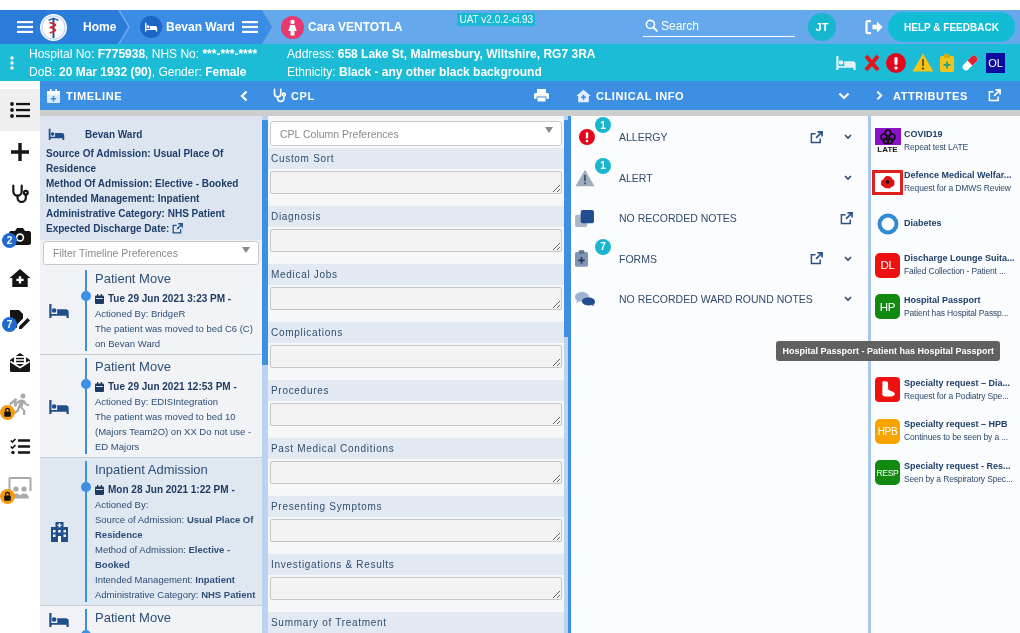 The width and height of the screenshot is (1020, 633). What do you see at coordinates (86, 619) in the screenshot?
I see `timeline-line` at bounding box center [86, 619].